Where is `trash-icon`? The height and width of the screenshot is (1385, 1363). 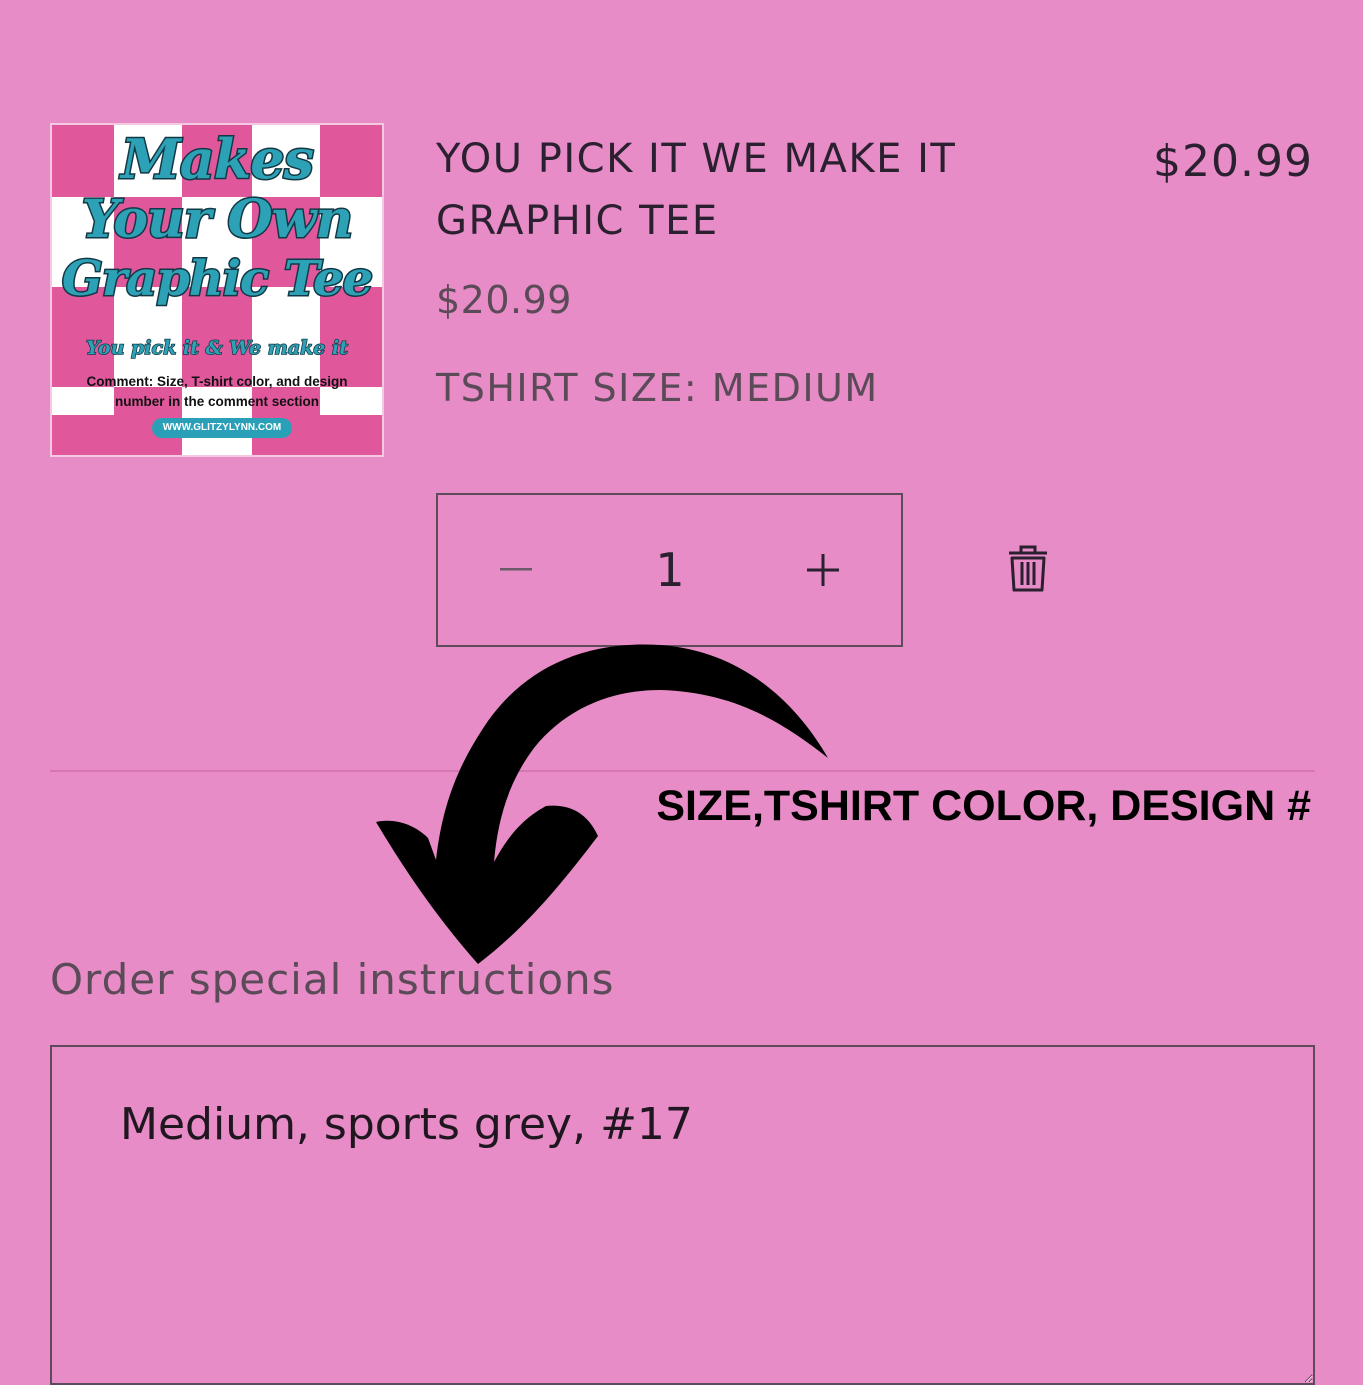 trash-icon is located at coordinates (1028, 568).